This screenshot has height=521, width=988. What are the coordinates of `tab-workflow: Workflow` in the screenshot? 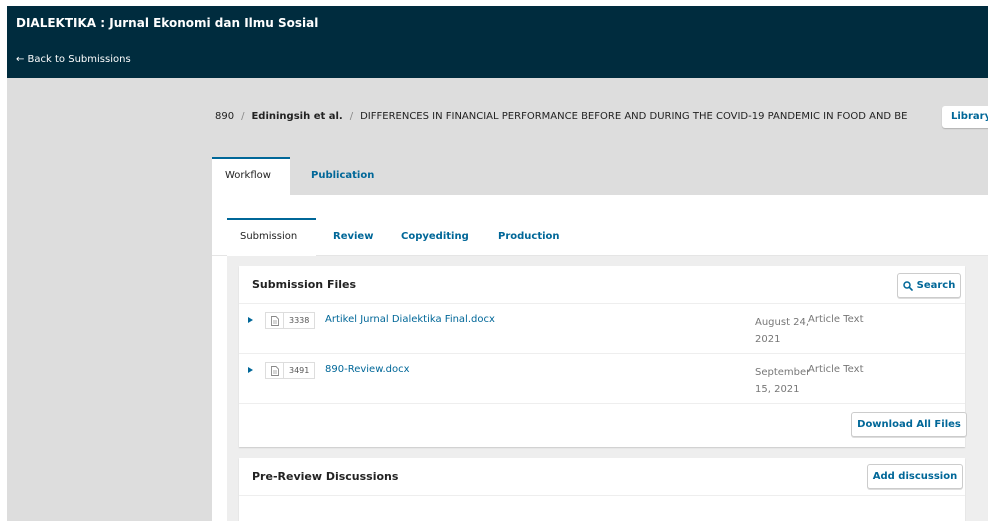 It's located at (251, 176).